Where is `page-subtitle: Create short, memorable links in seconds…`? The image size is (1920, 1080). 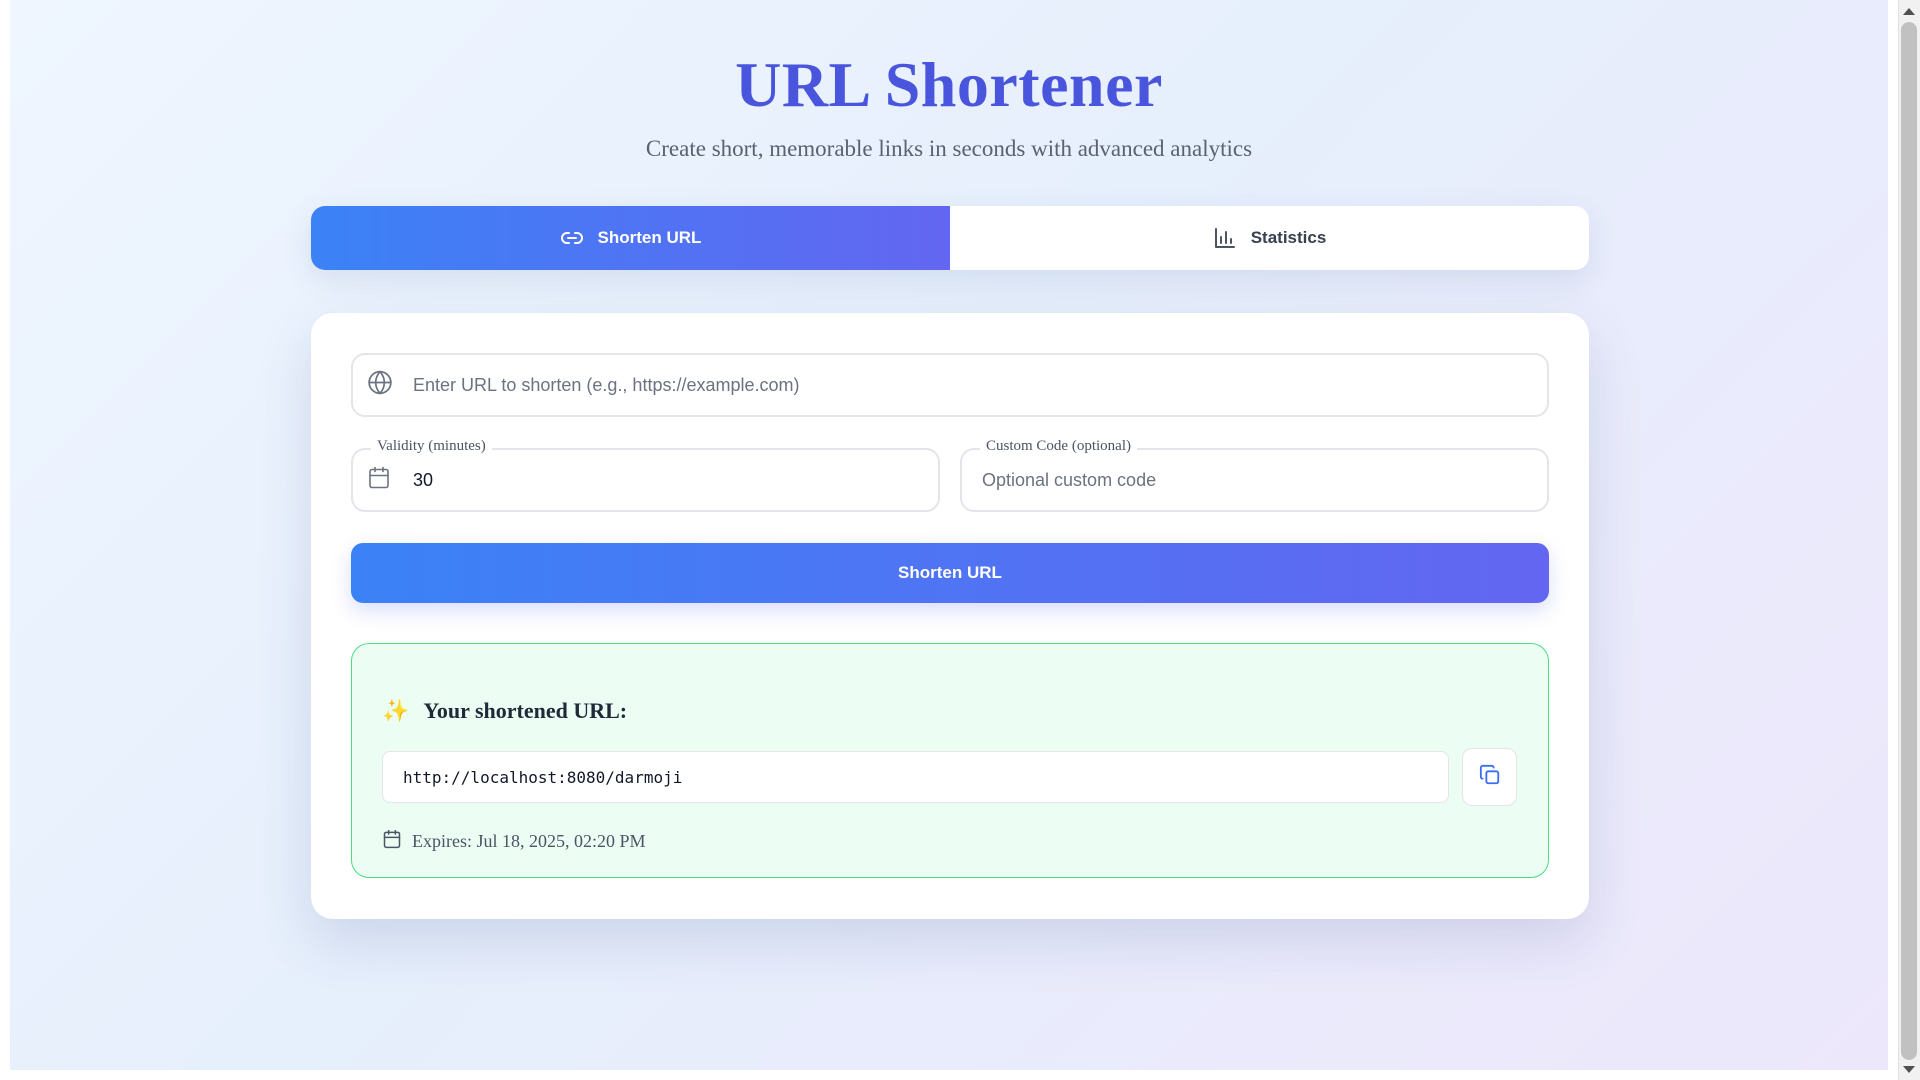 page-subtitle: Create short, memorable links in seconds… is located at coordinates (949, 148).